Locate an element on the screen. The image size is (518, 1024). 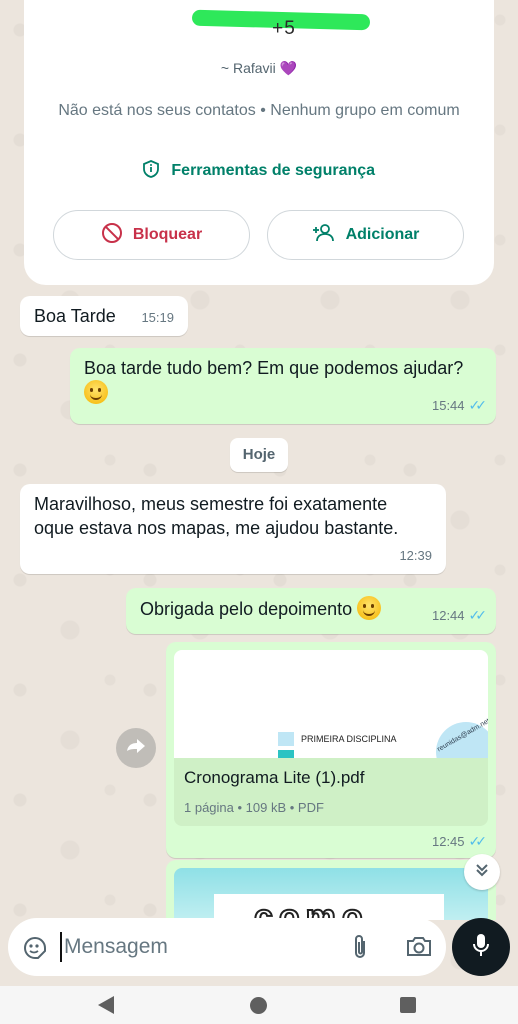
message-text: Boa Tarde is located at coordinates (75, 316).